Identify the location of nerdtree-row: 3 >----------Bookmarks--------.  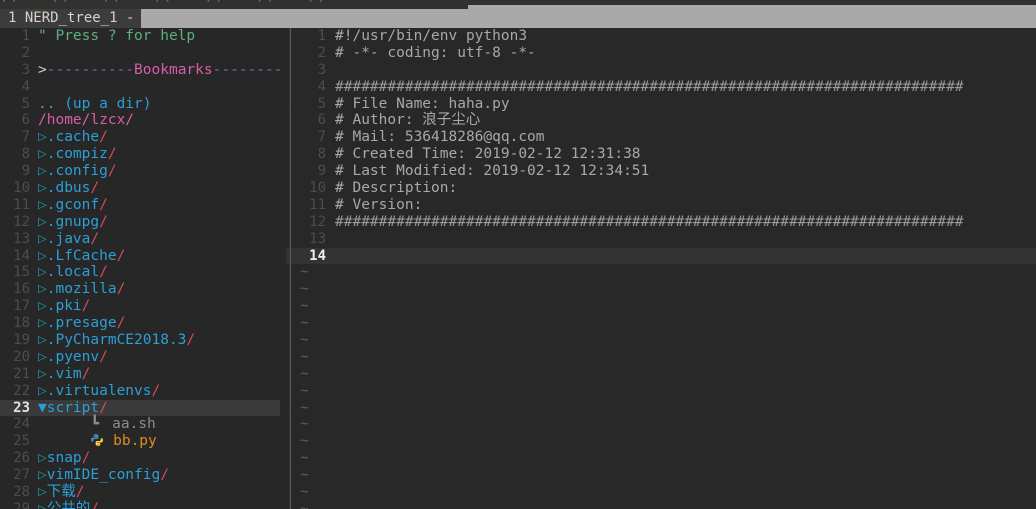
(143, 70).